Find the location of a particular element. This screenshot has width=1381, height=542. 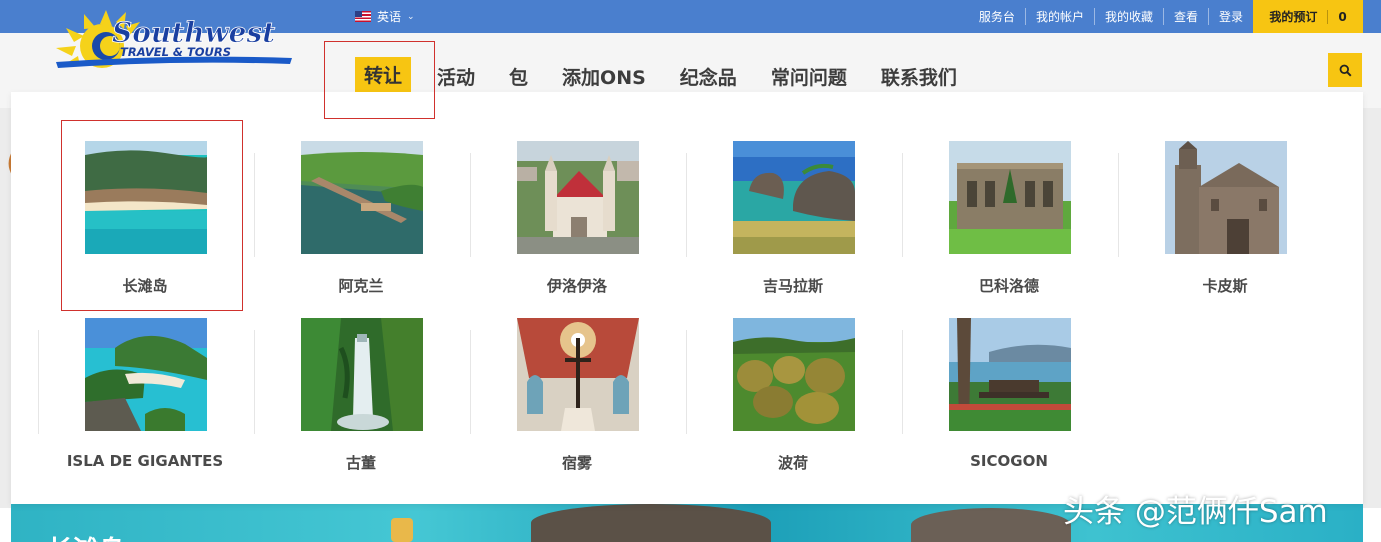

top-links: 服务台 我的帐户 我的收藏 查看 登录 is located at coordinates (1111, 16).